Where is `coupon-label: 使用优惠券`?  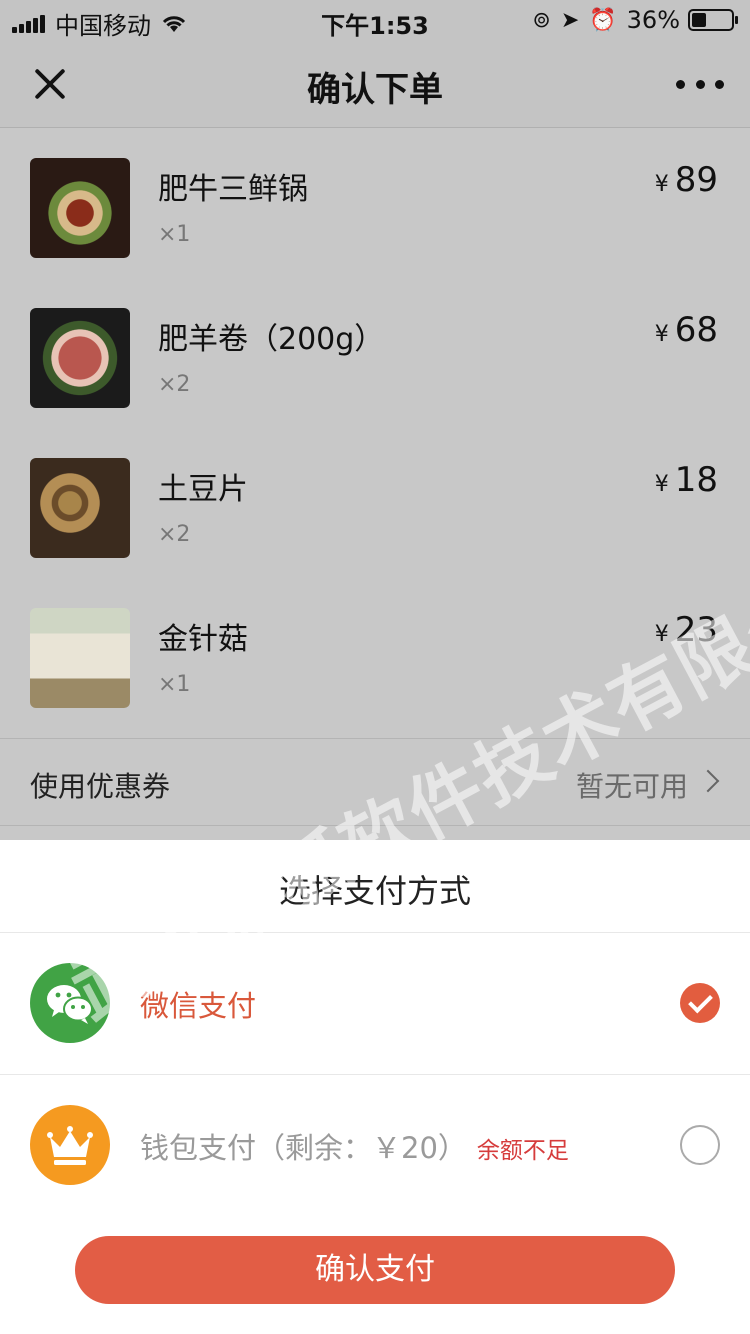
coupon-label: 使用优惠券 is located at coordinates (100, 786).